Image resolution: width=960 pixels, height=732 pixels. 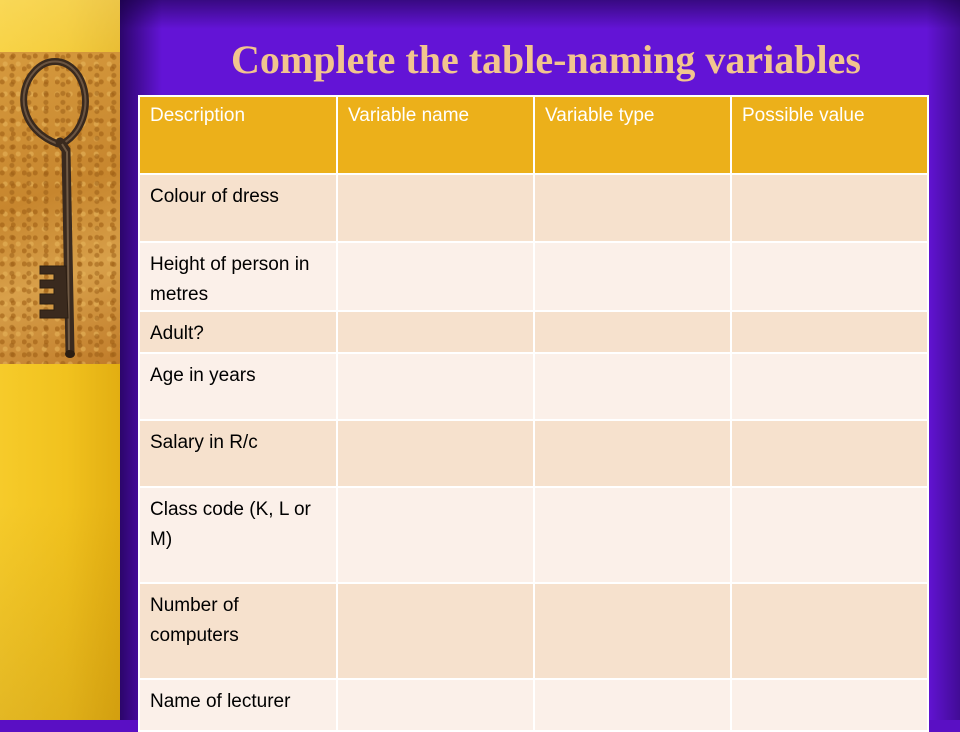 What do you see at coordinates (546, 59) in the screenshot?
I see `slide-title: Complete the table-naming variables` at bounding box center [546, 59].